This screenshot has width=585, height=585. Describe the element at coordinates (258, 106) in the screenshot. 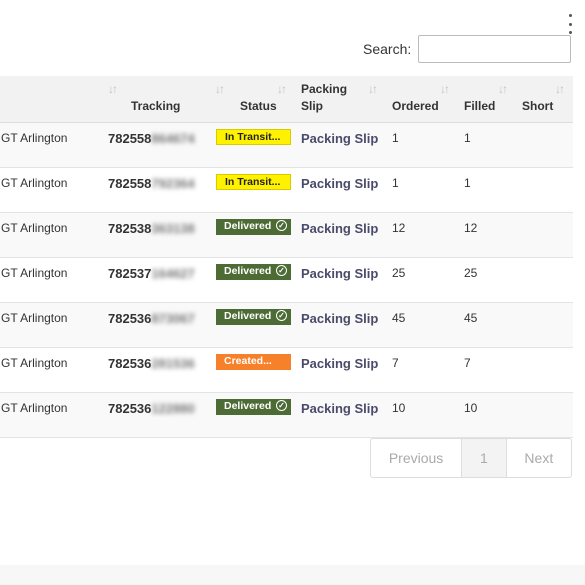

I see `column-header-status: Status` at that location.